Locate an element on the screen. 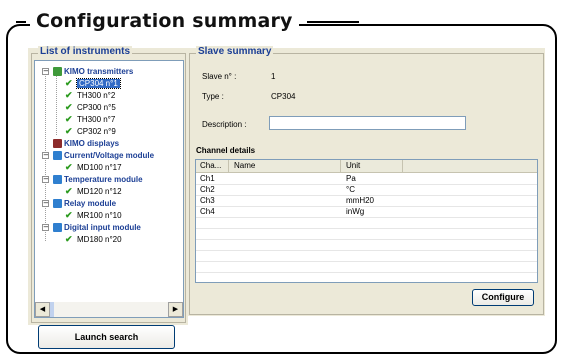 The height and width of the screenshot is (360, 565). slave-no-value: 1 is located at coordinates (273, 76).